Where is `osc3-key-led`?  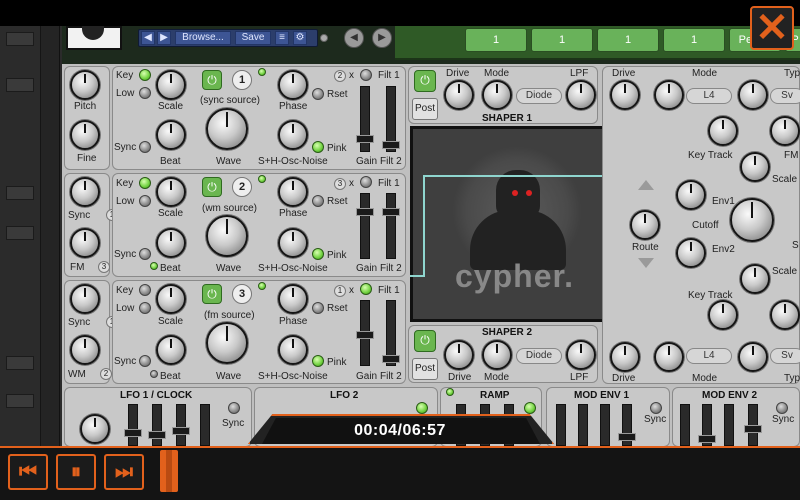
osc3-key-led is located at coordinates (145, 290).